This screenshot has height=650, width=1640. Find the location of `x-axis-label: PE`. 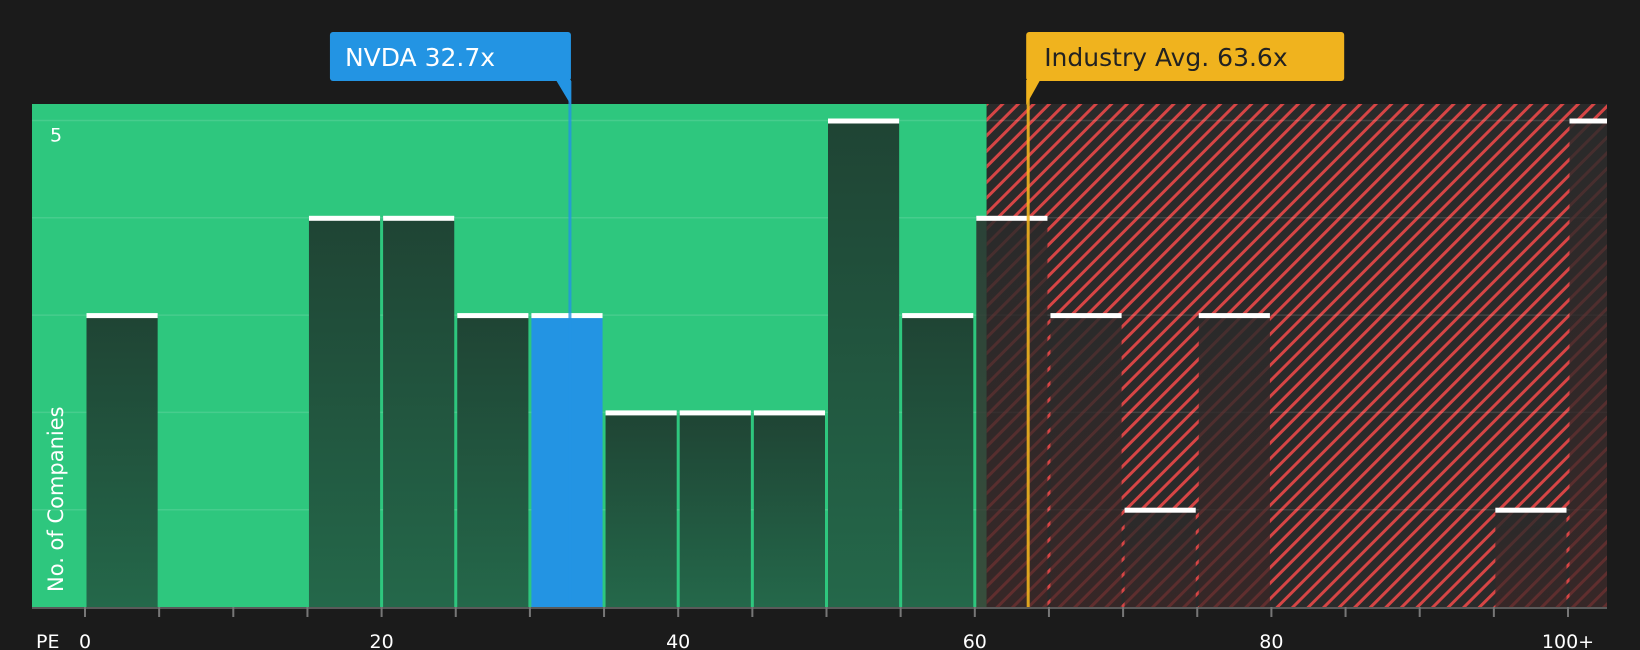

x-axis-label: PE is located at coordinates (47, 640).